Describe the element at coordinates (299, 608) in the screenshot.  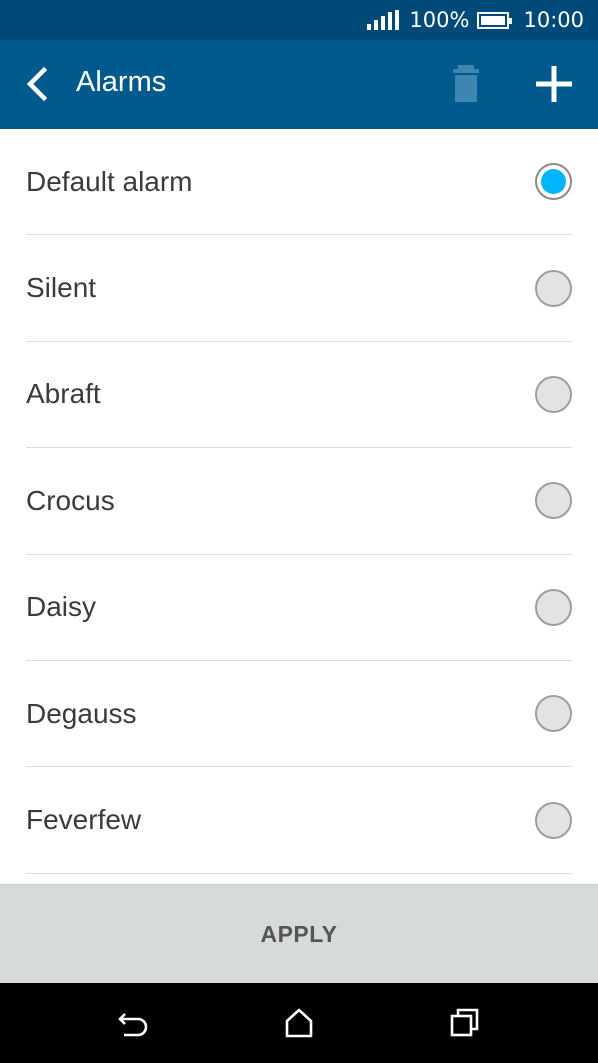
I see `list-item: Daisy` at that location.